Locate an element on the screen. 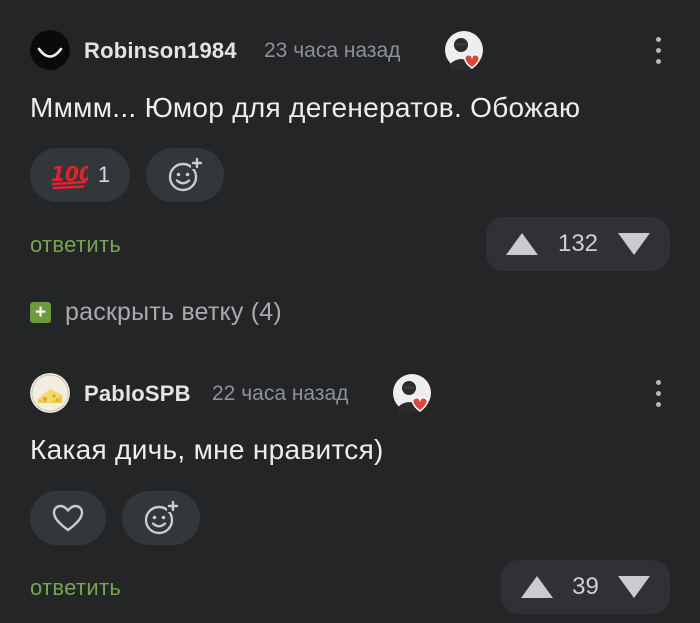  username: PabloSPB is located at coordinates (137, 394).